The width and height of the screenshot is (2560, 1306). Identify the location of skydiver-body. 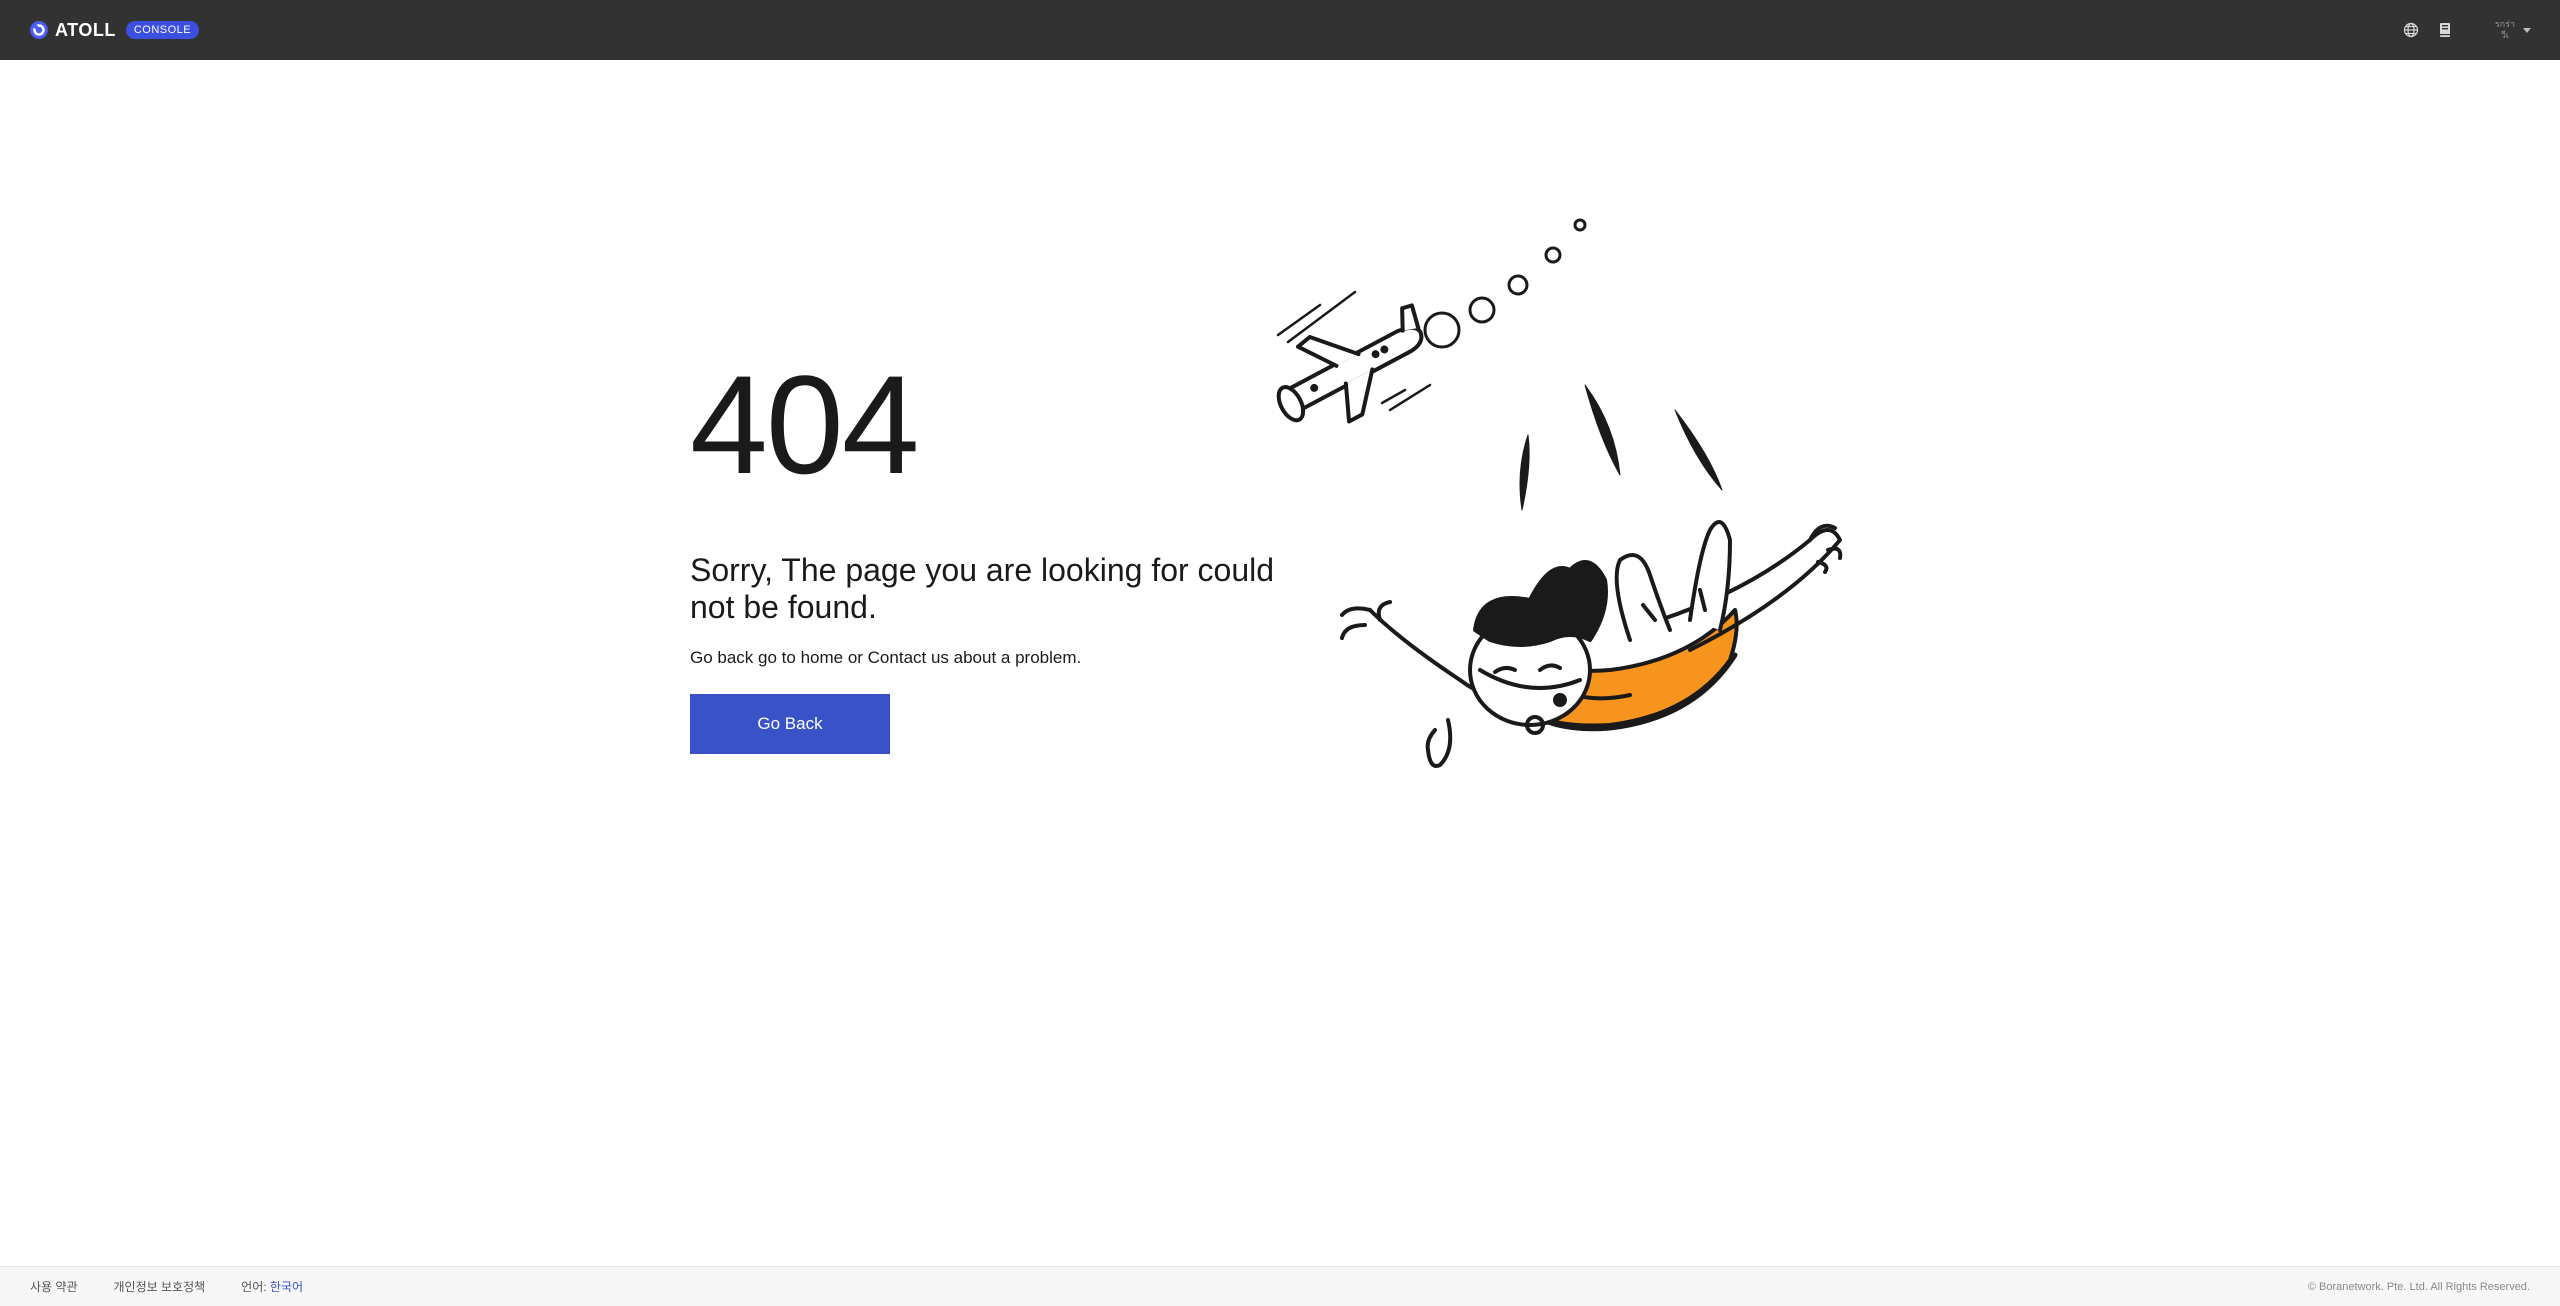
(1591, 644).